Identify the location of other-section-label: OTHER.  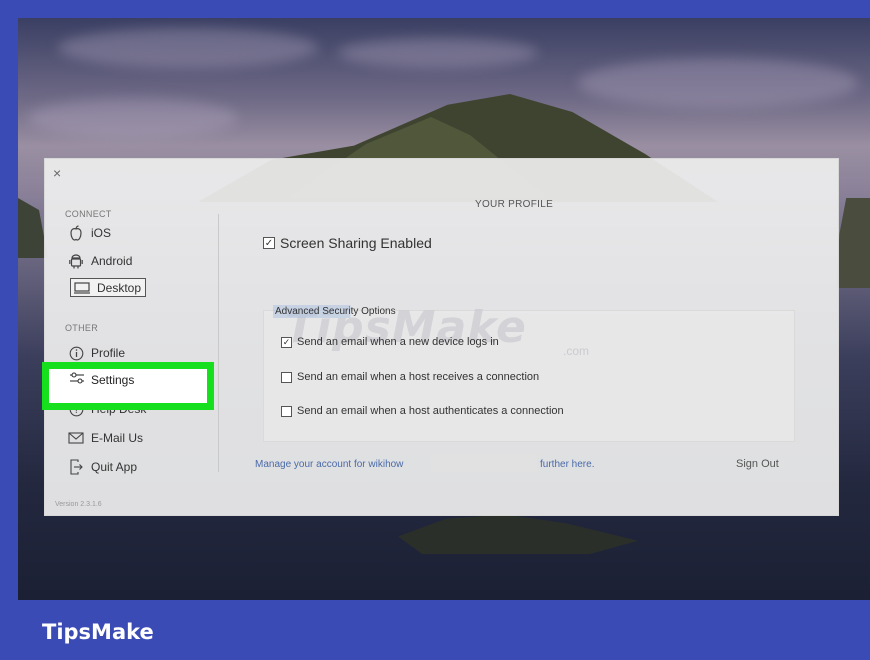
(81, 328).